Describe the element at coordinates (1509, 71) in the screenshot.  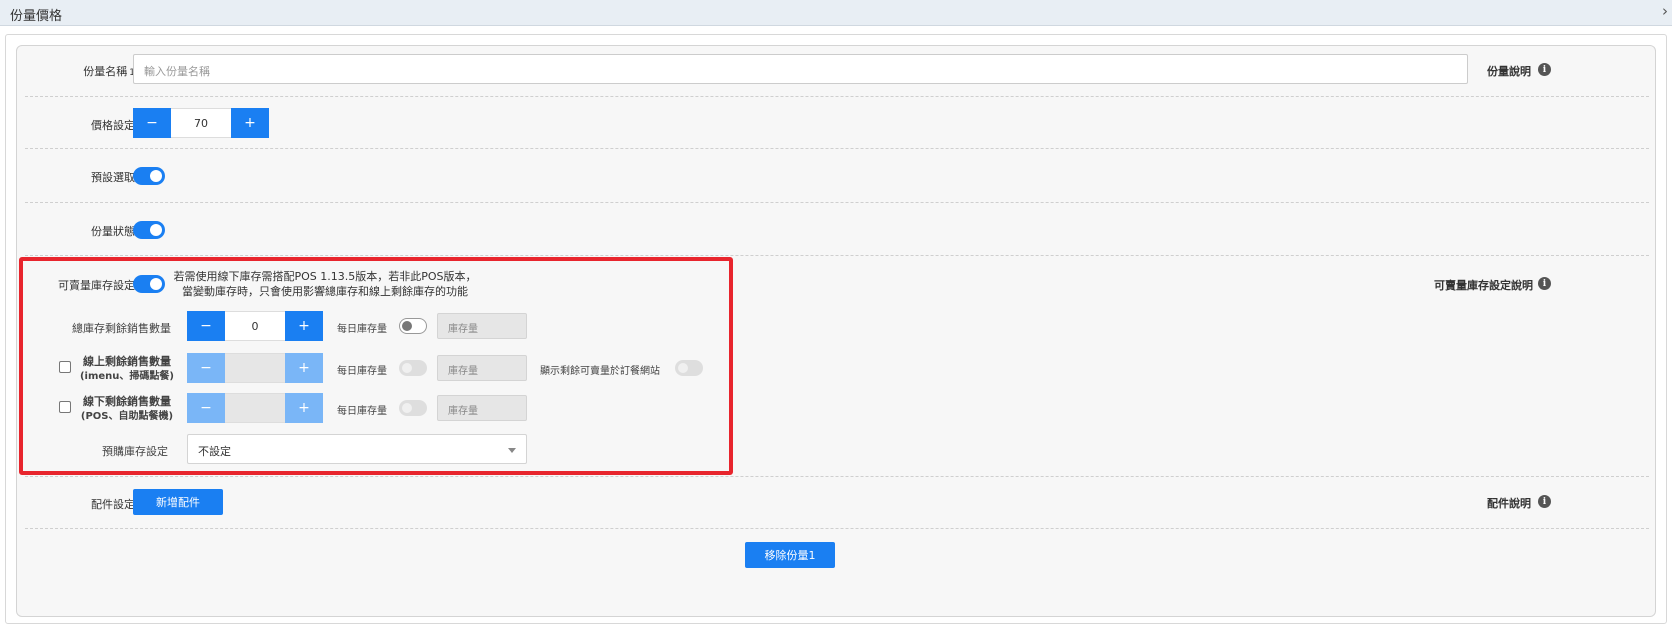
I see `portion-help-link: 份量說明` at that location.